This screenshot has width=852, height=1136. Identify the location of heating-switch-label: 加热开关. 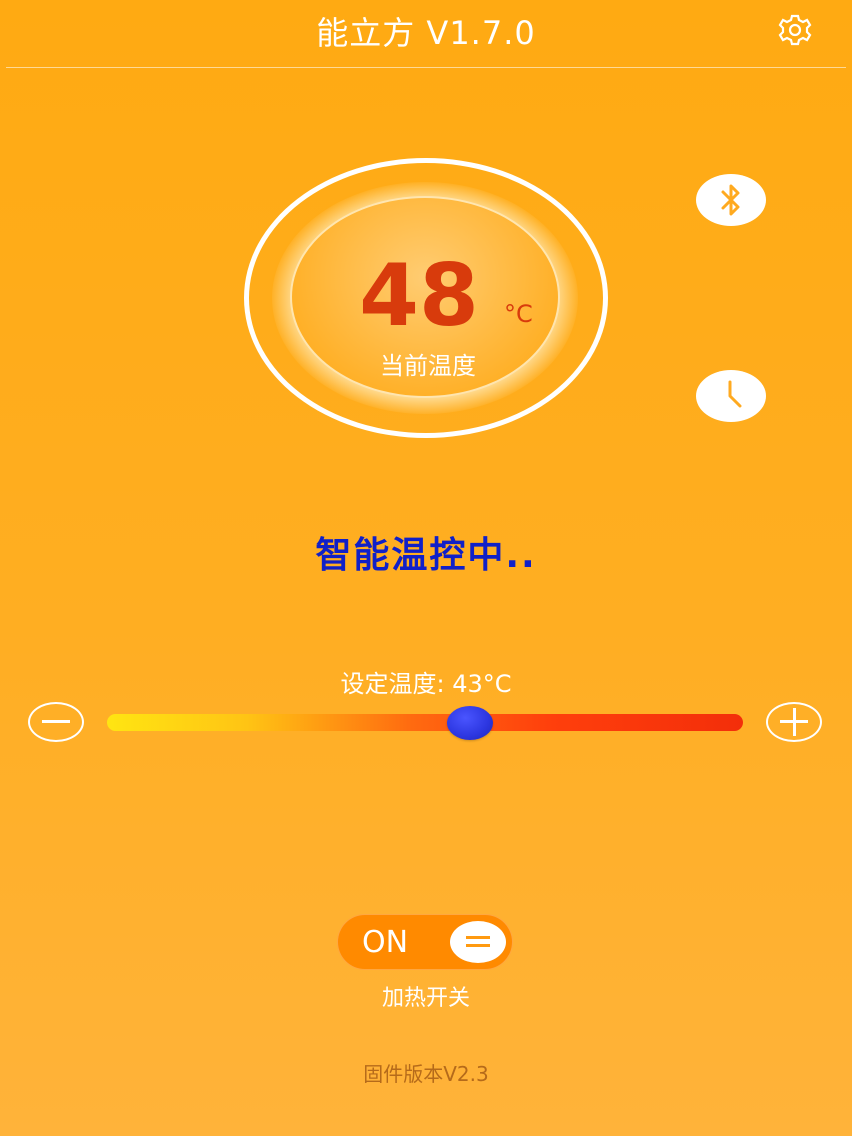
(425, 998).